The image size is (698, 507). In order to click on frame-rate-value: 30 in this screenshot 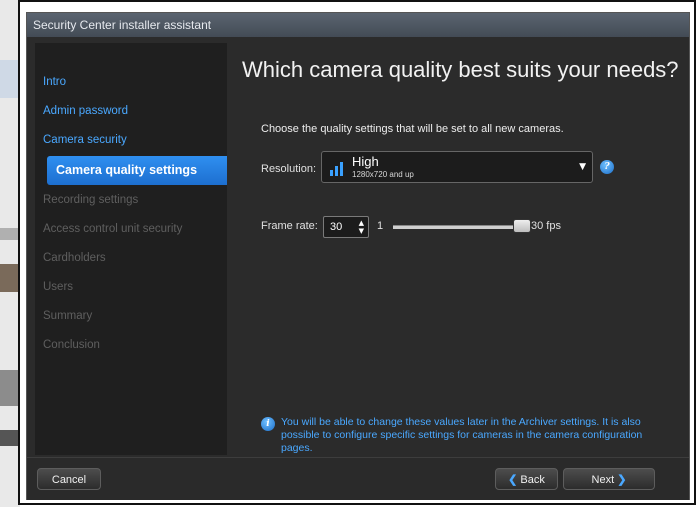, I will do `click(336, 227)`.